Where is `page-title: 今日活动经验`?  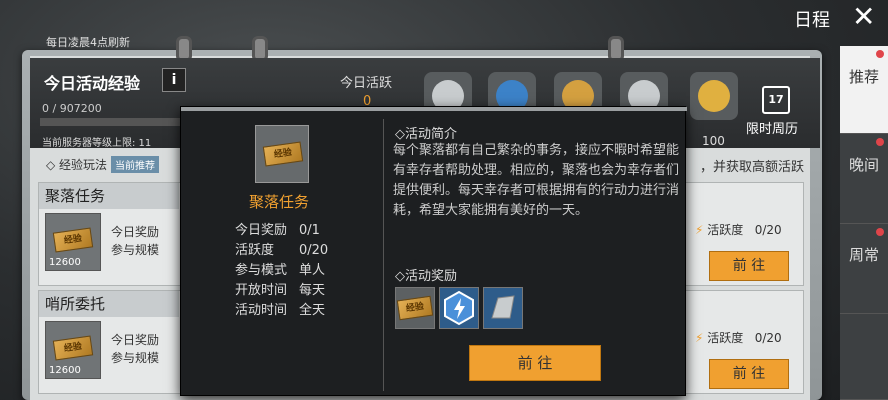 page-title: 今日活动经验 is located at coordinates (92, 83).